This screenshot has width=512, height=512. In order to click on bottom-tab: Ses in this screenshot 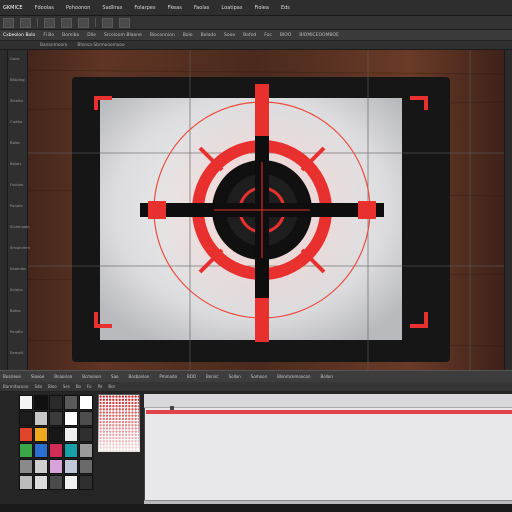, I will do `click(66, 386)`.